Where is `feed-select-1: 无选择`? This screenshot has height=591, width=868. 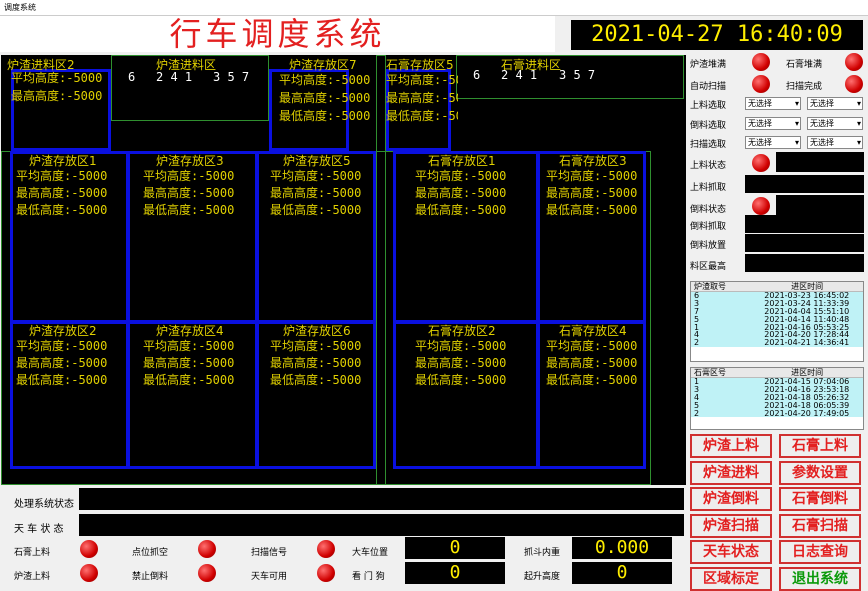
feed-select-1: 无选择 is located at coordinates (773, 103).